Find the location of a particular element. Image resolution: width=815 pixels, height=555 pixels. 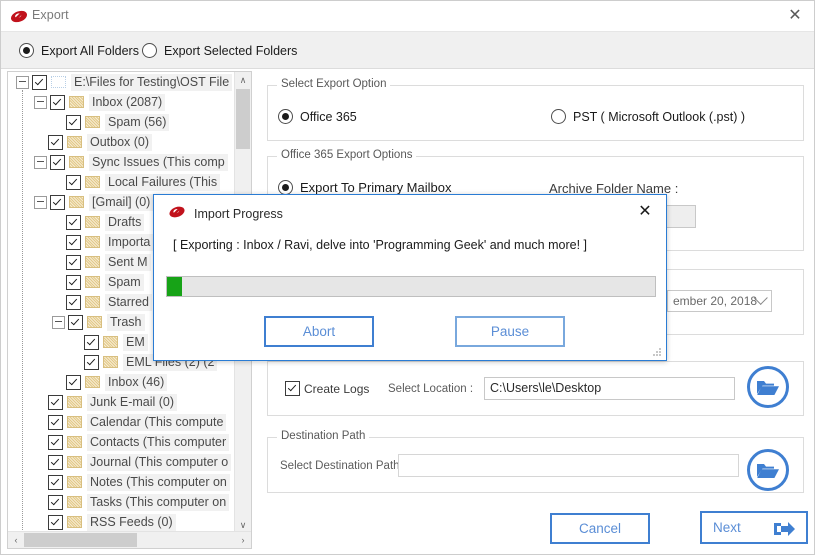

tree-item: Tasks (This computer on is located at coordinates (122, 502).